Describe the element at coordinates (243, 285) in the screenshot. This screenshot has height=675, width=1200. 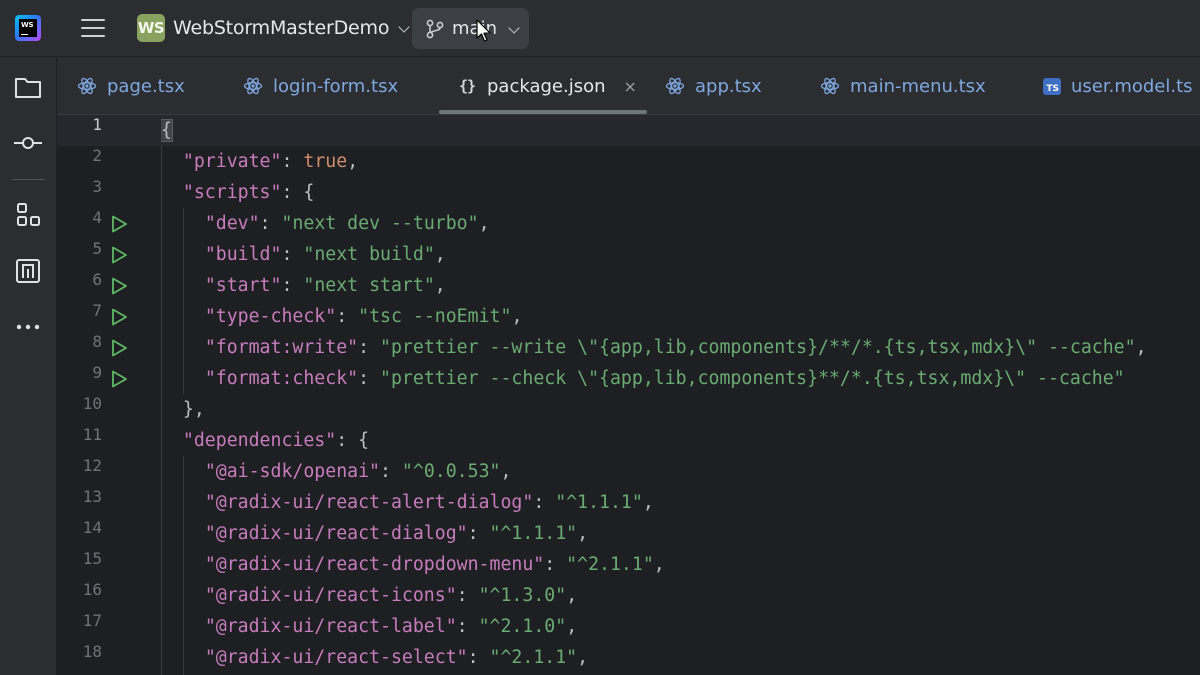
I see `json-key: "start"` at that location.